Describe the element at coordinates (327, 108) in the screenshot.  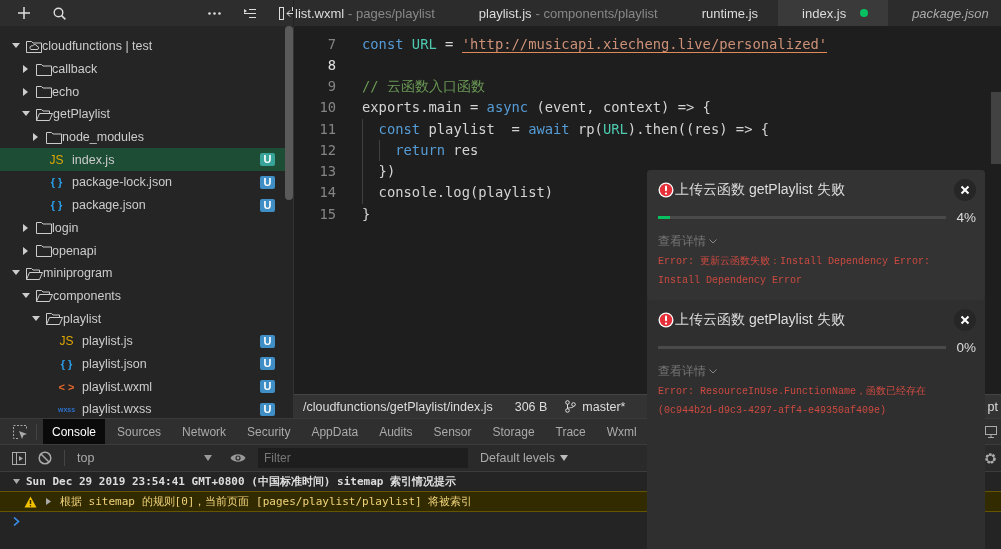
I see `line-number: 10` at that location.